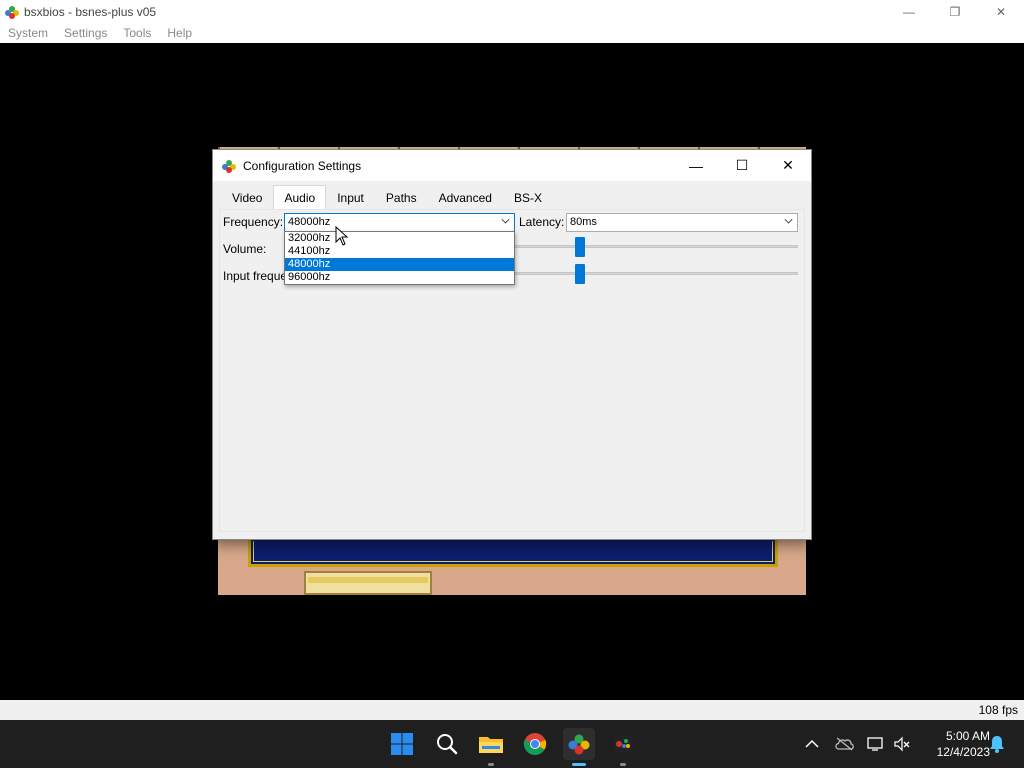 This screenshot has height=768, width=1024. I want to click on active-indicator, so click(579, 764).